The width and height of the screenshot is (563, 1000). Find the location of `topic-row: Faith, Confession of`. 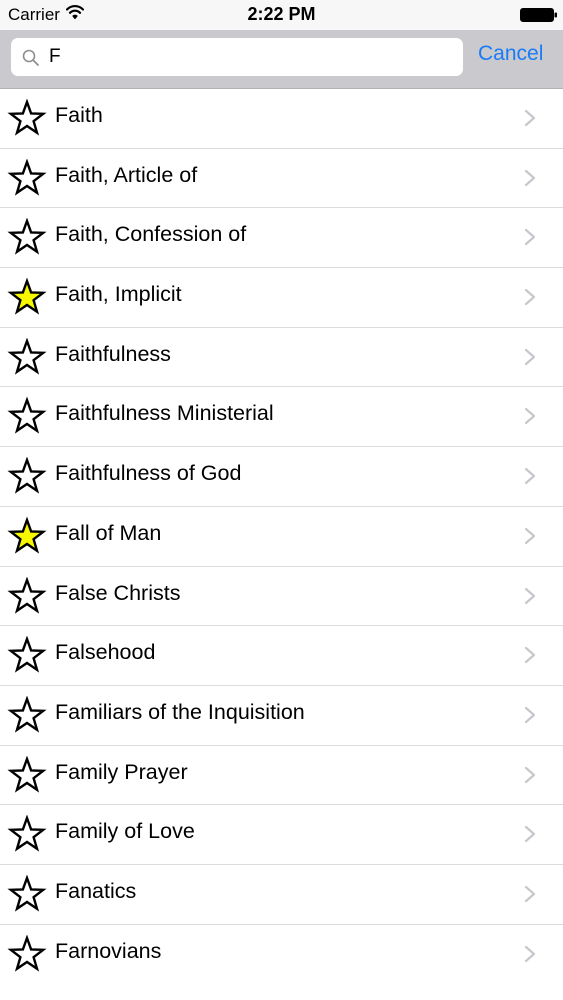

topic-row: Faith, Confession of is located at coordinates (281, 238).